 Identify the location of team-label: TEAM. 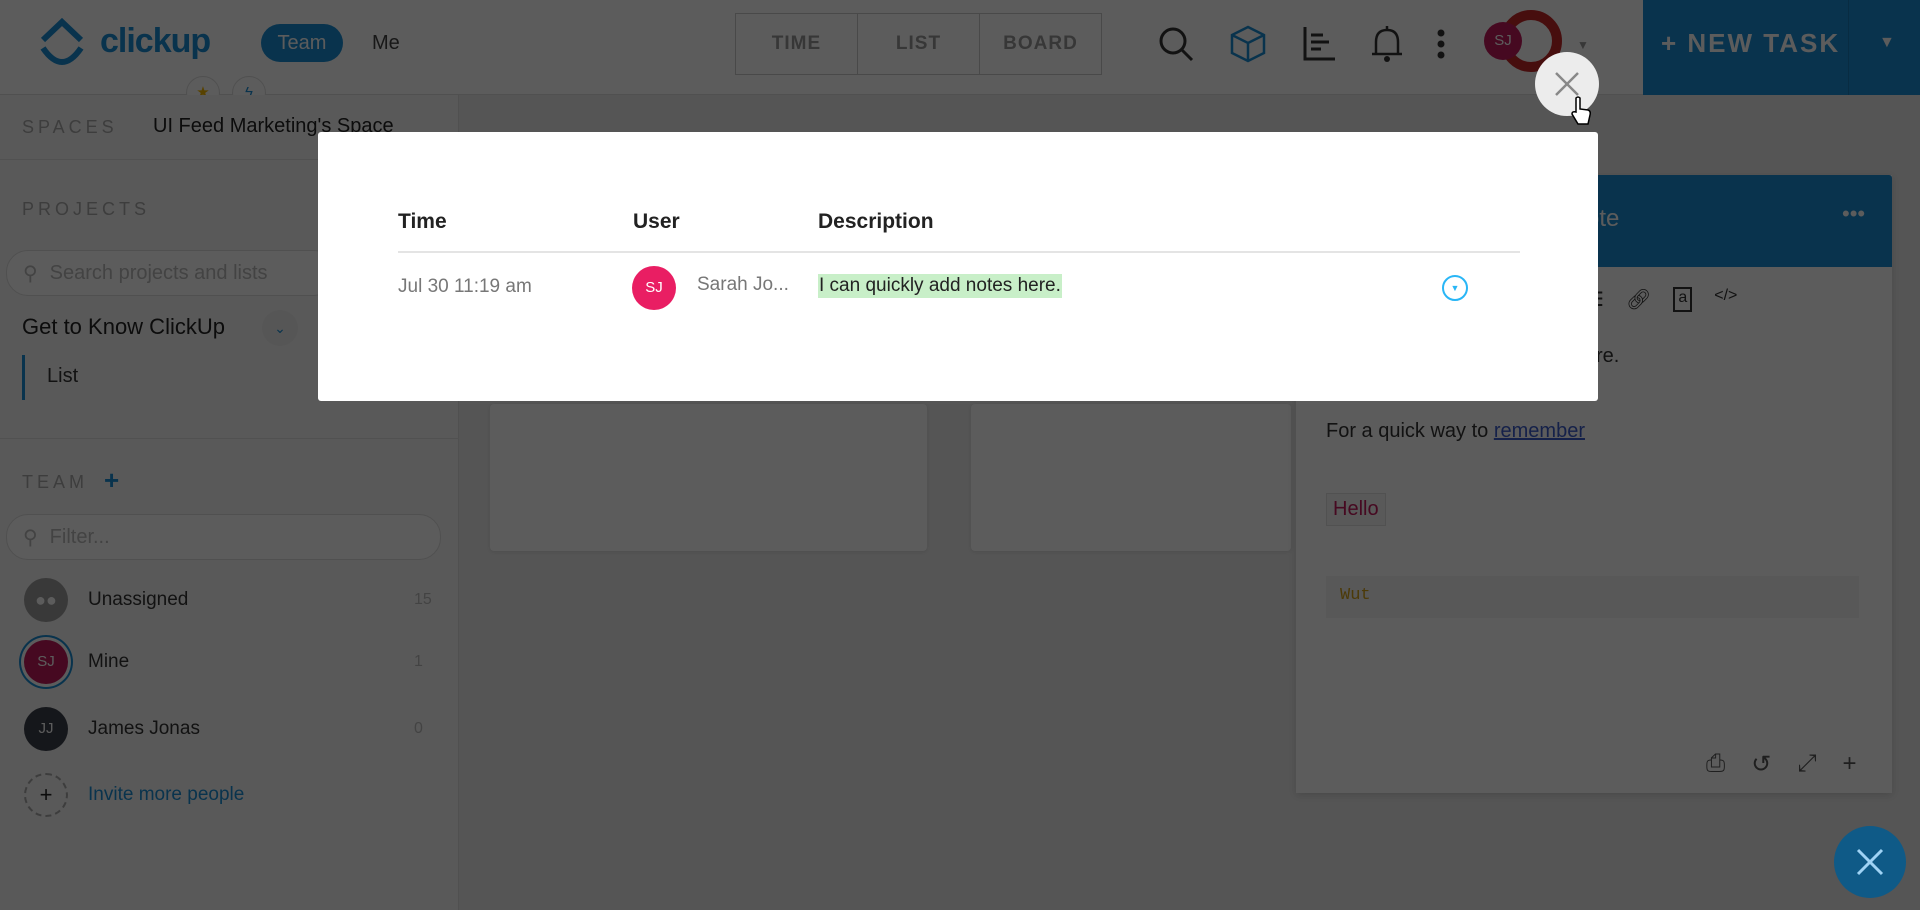
(55, 482).